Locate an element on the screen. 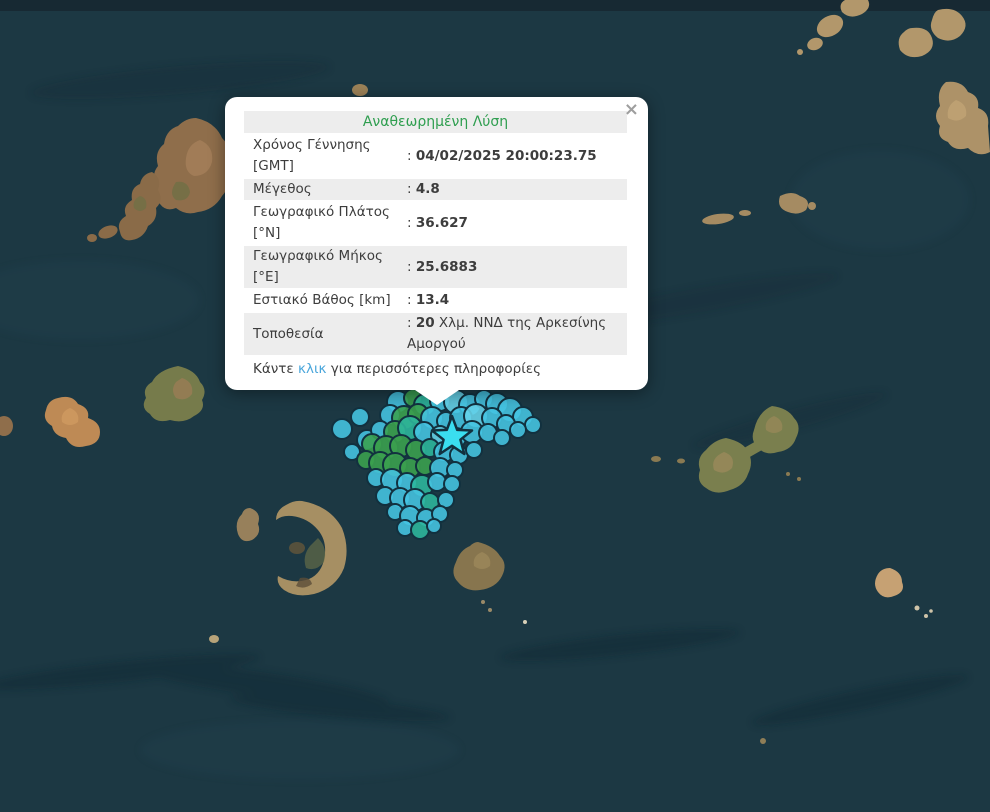 This screenshot has width=990, height=812. info-row: Εστιακό Βάθος [km] : 13.4 is located at coordinates (435, 300).